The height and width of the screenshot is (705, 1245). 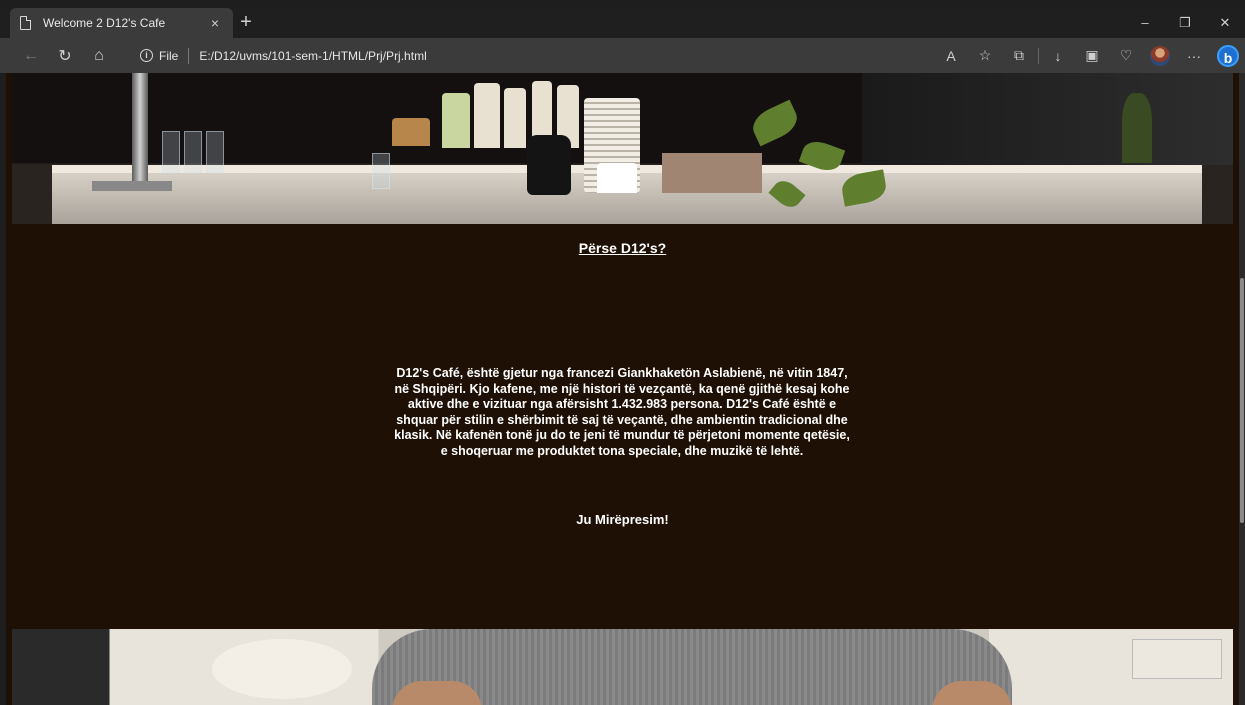 I want to click on barista-image, so click(x=622, y=667).